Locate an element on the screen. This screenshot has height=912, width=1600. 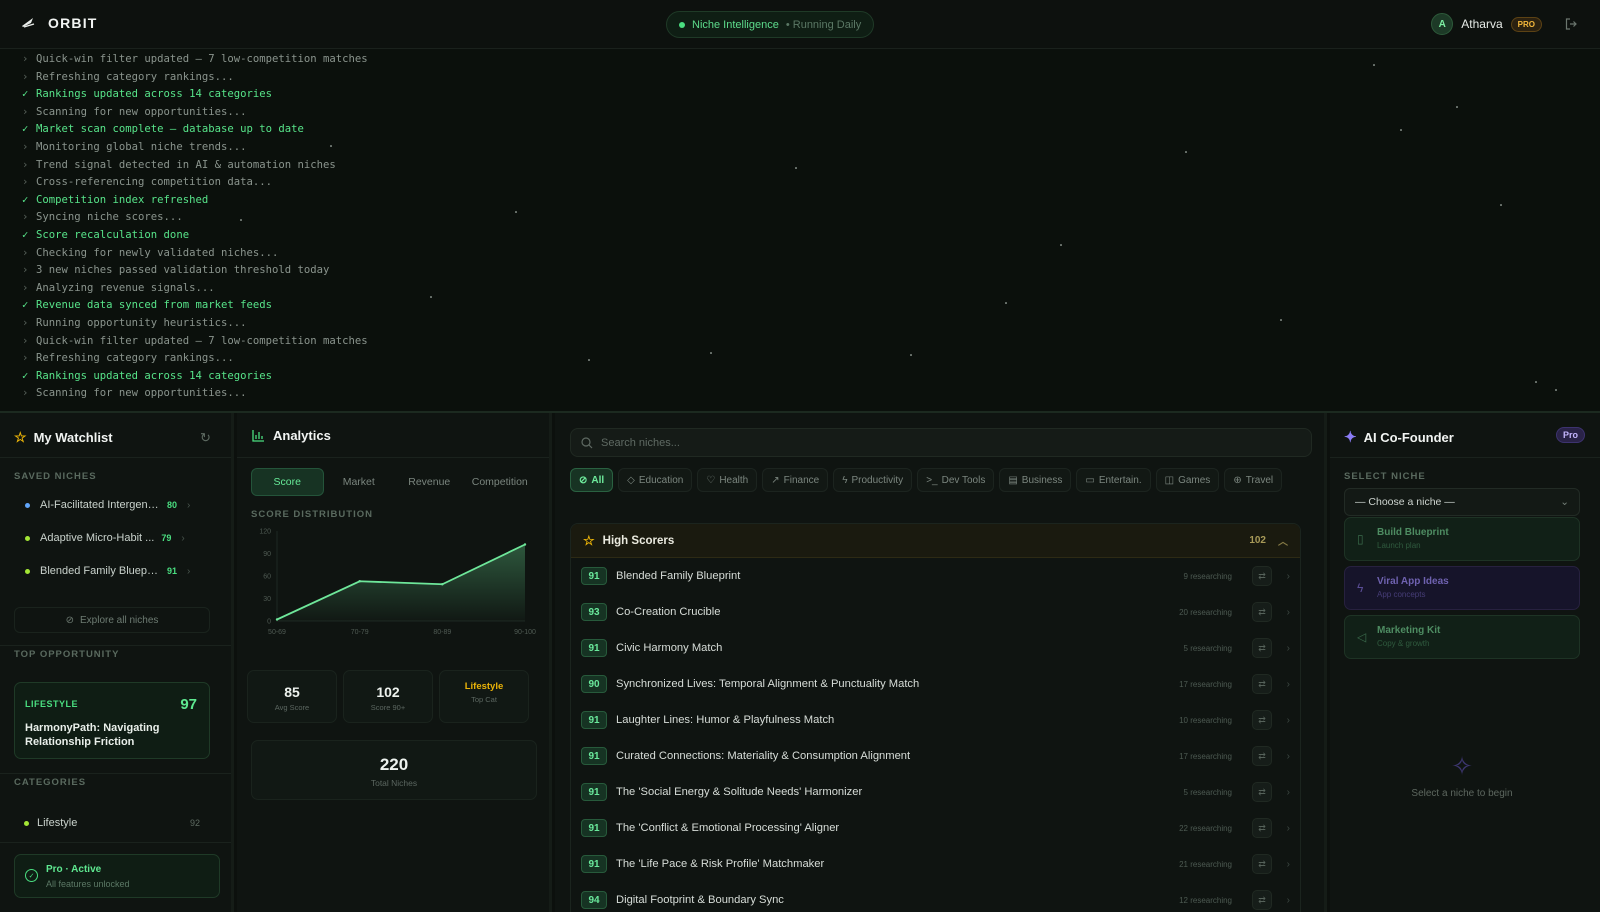
saved-niches-heading: SAVED NICHES is located at coordinates (55, 476).